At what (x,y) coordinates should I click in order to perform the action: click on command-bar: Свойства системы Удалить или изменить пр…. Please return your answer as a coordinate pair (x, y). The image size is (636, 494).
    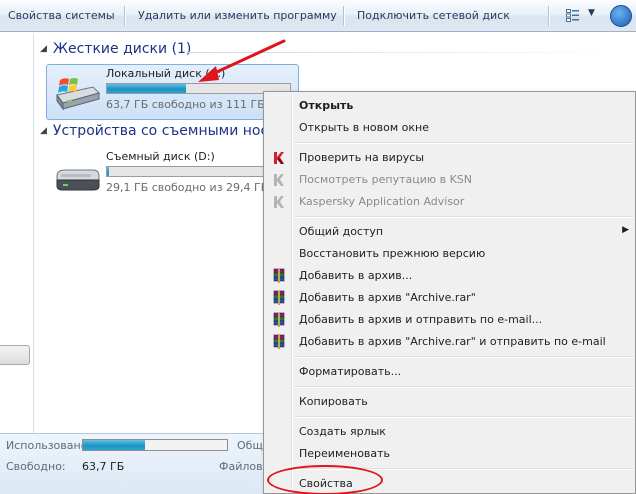
    Looking at the image, I should click on (318, 16).